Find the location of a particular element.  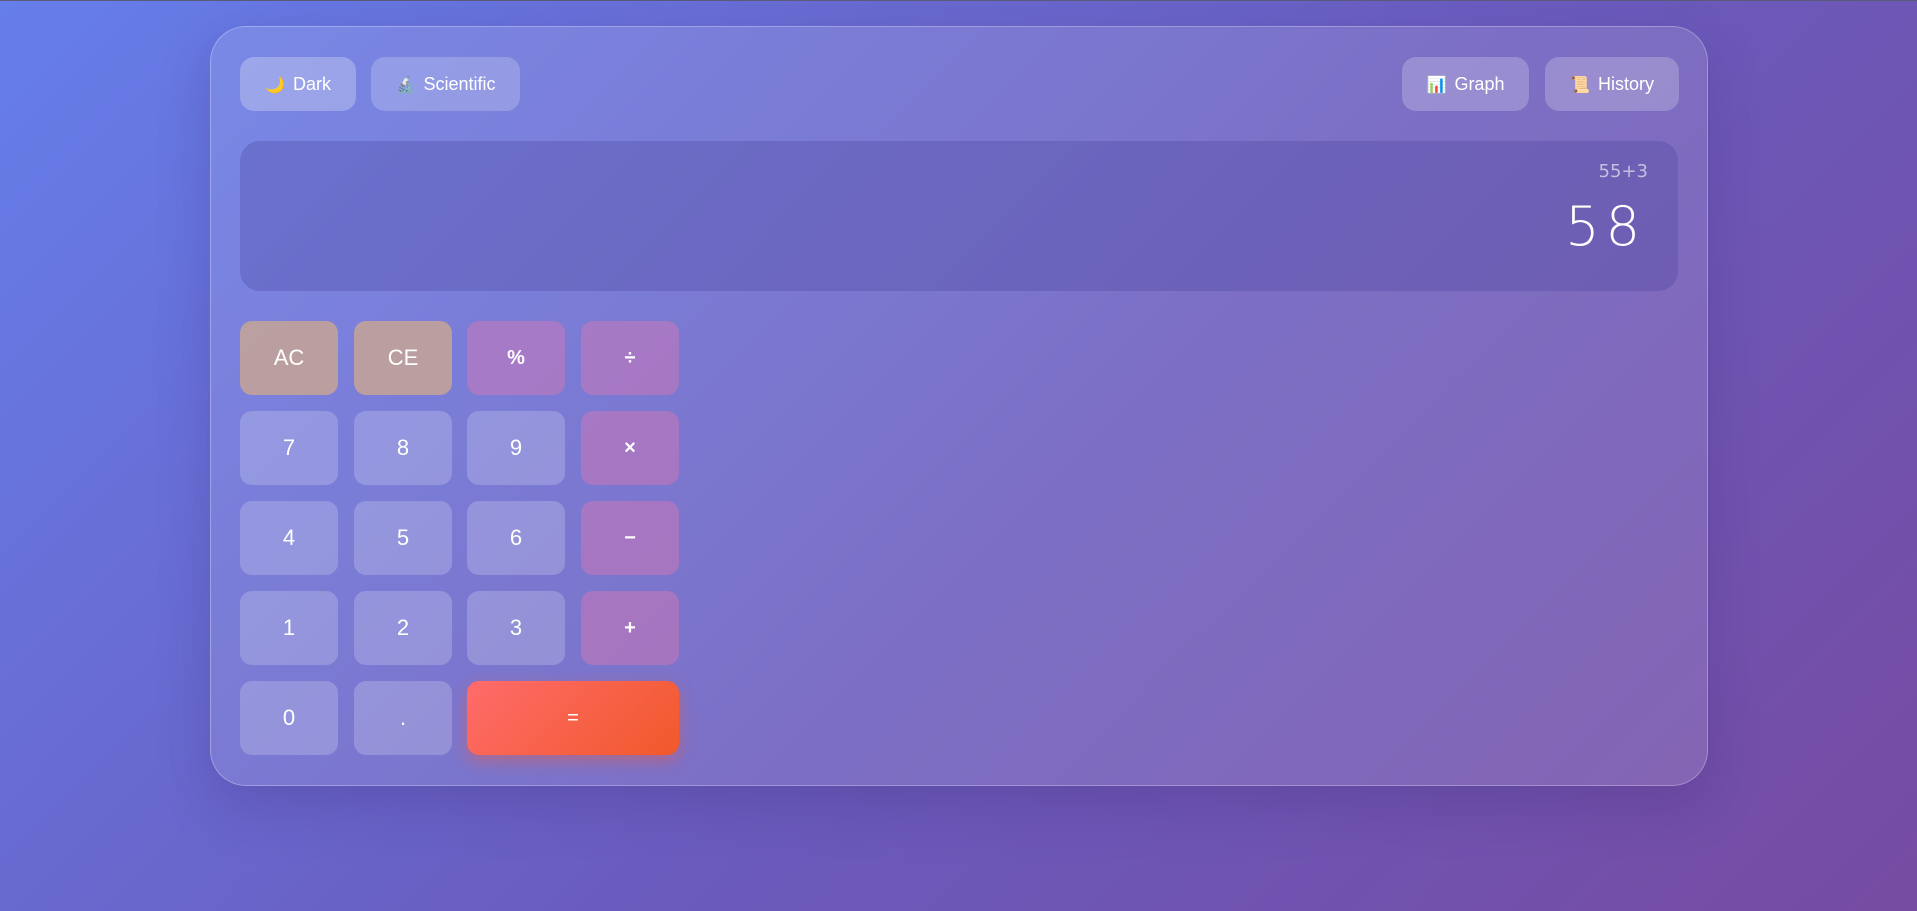

dark-mode-button: 🌙 Dark is located at coordinates (298, 84).